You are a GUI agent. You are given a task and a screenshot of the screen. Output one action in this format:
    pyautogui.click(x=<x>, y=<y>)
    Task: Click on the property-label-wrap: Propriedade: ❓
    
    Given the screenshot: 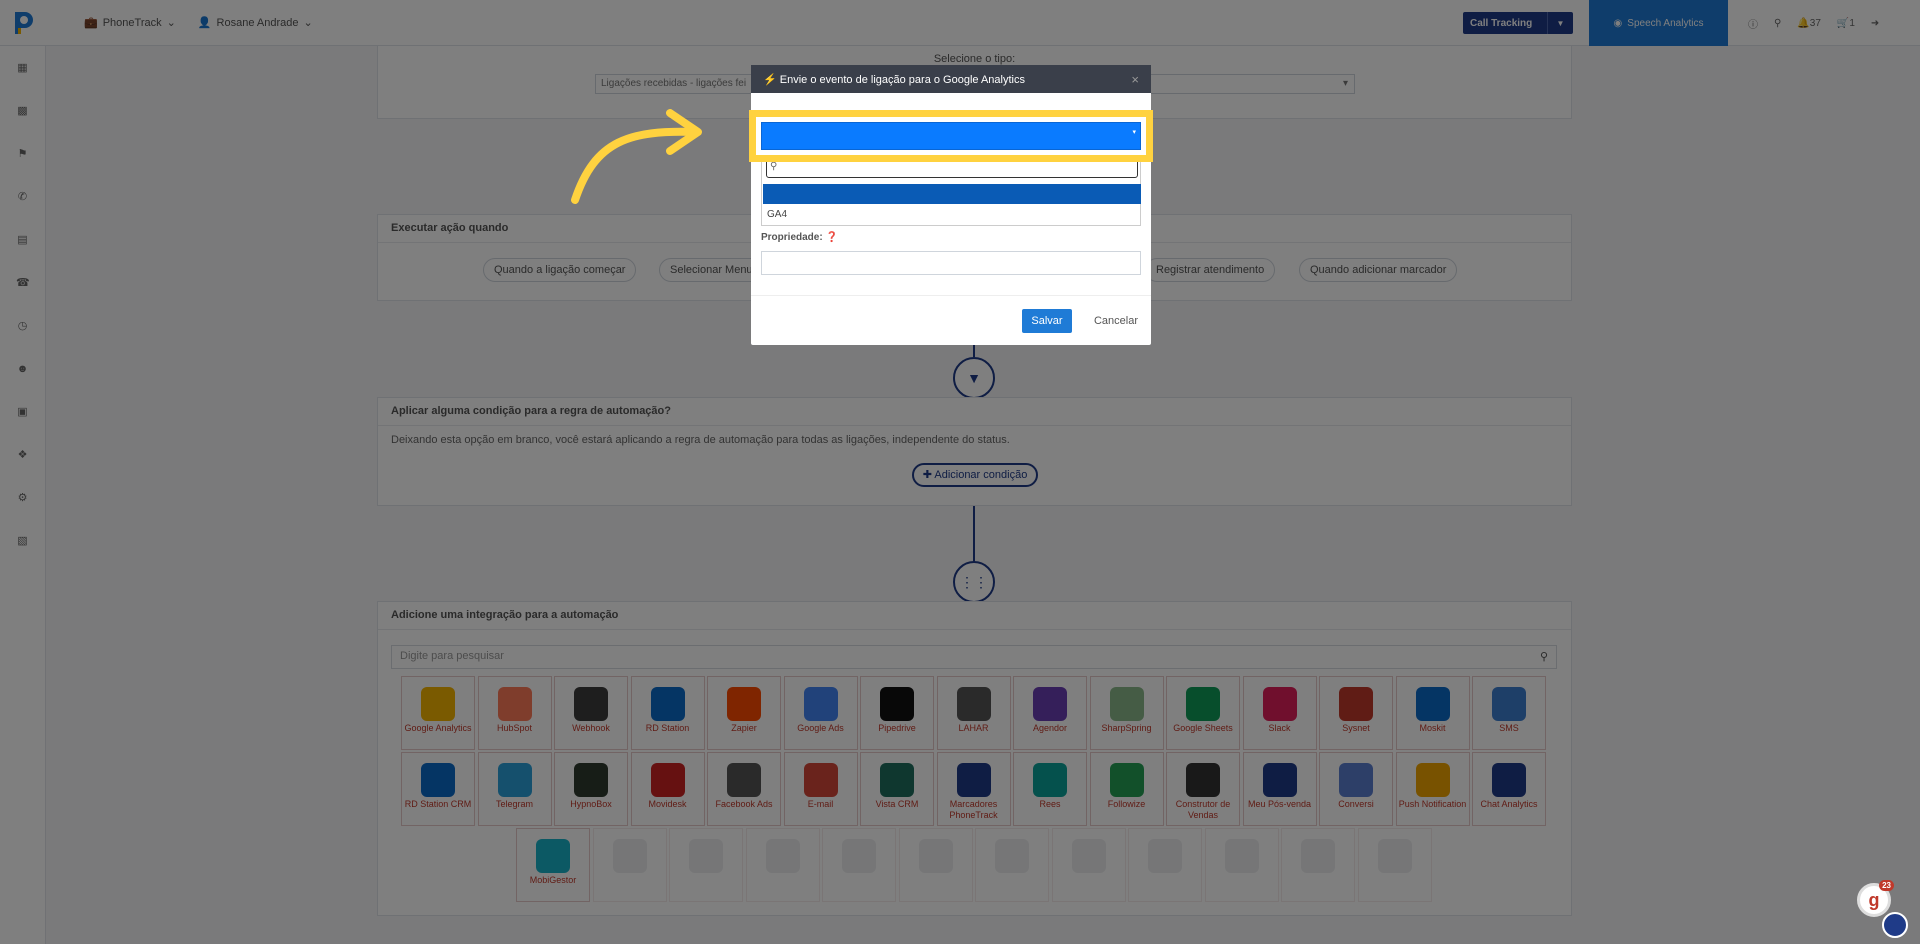 What is the action you would take?
    pyautogui.click(x=799, y=237)
    